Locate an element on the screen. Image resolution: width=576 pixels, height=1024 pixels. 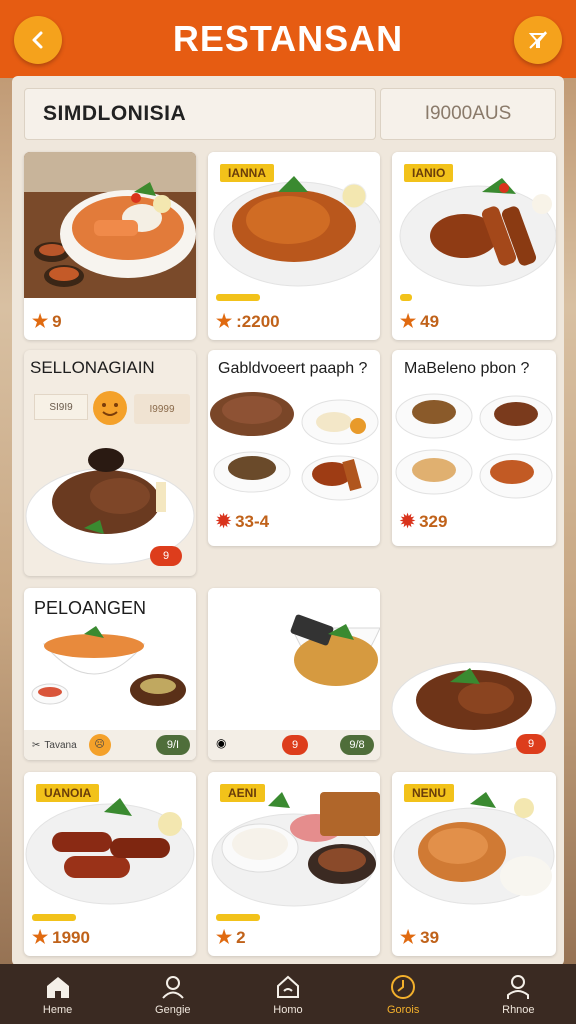
rating-value: 1990 is located at coordinates (71, 937).